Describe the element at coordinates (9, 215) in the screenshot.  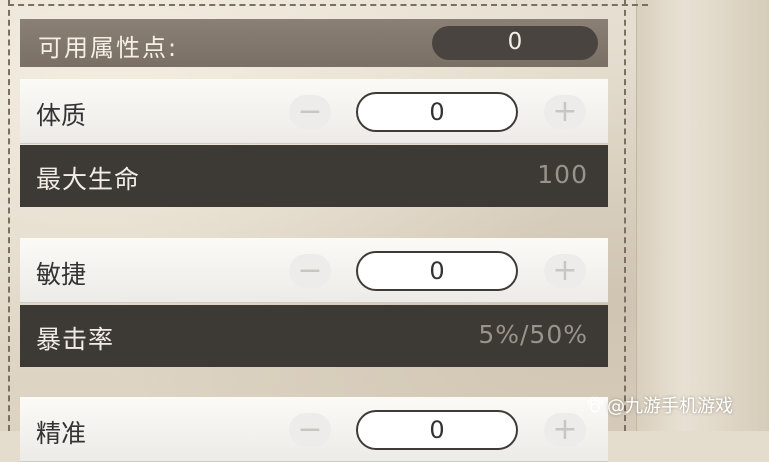
I see `dashed-border-left` at that location.